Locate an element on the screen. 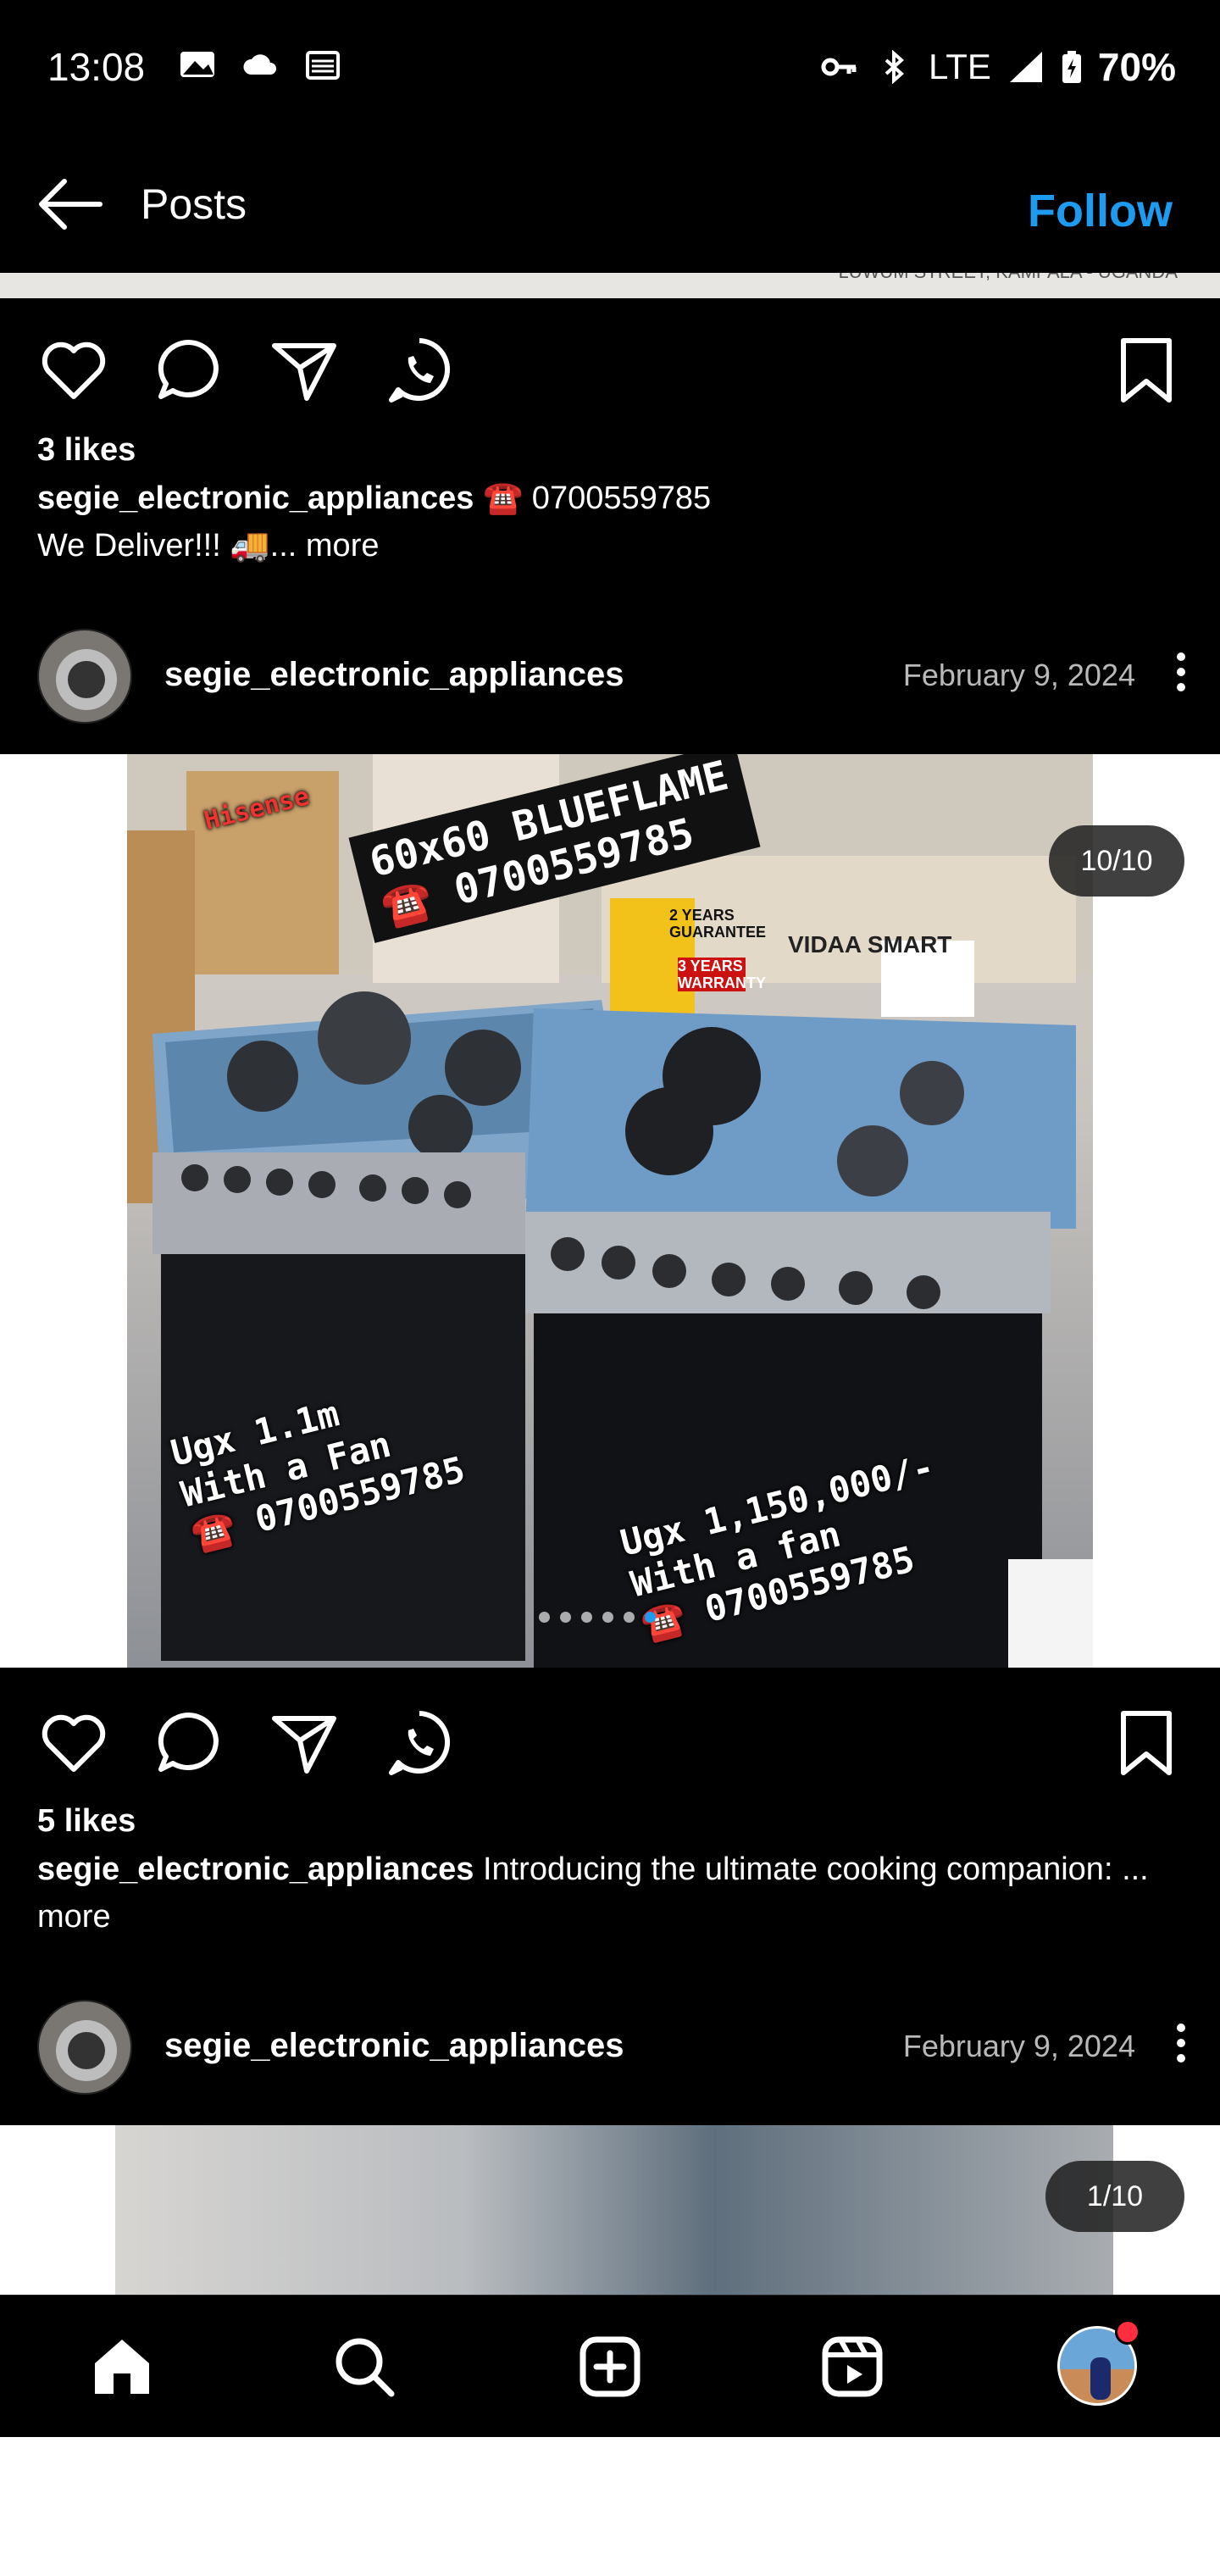 The width and height of the screenshot is (1220, 2576). box-warranty-text: 3 YEARS WARRANTY is located at coordinates (722, 974).